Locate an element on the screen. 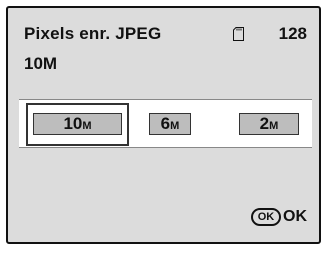  option-number: 10 is located at coordinates (73, 123).